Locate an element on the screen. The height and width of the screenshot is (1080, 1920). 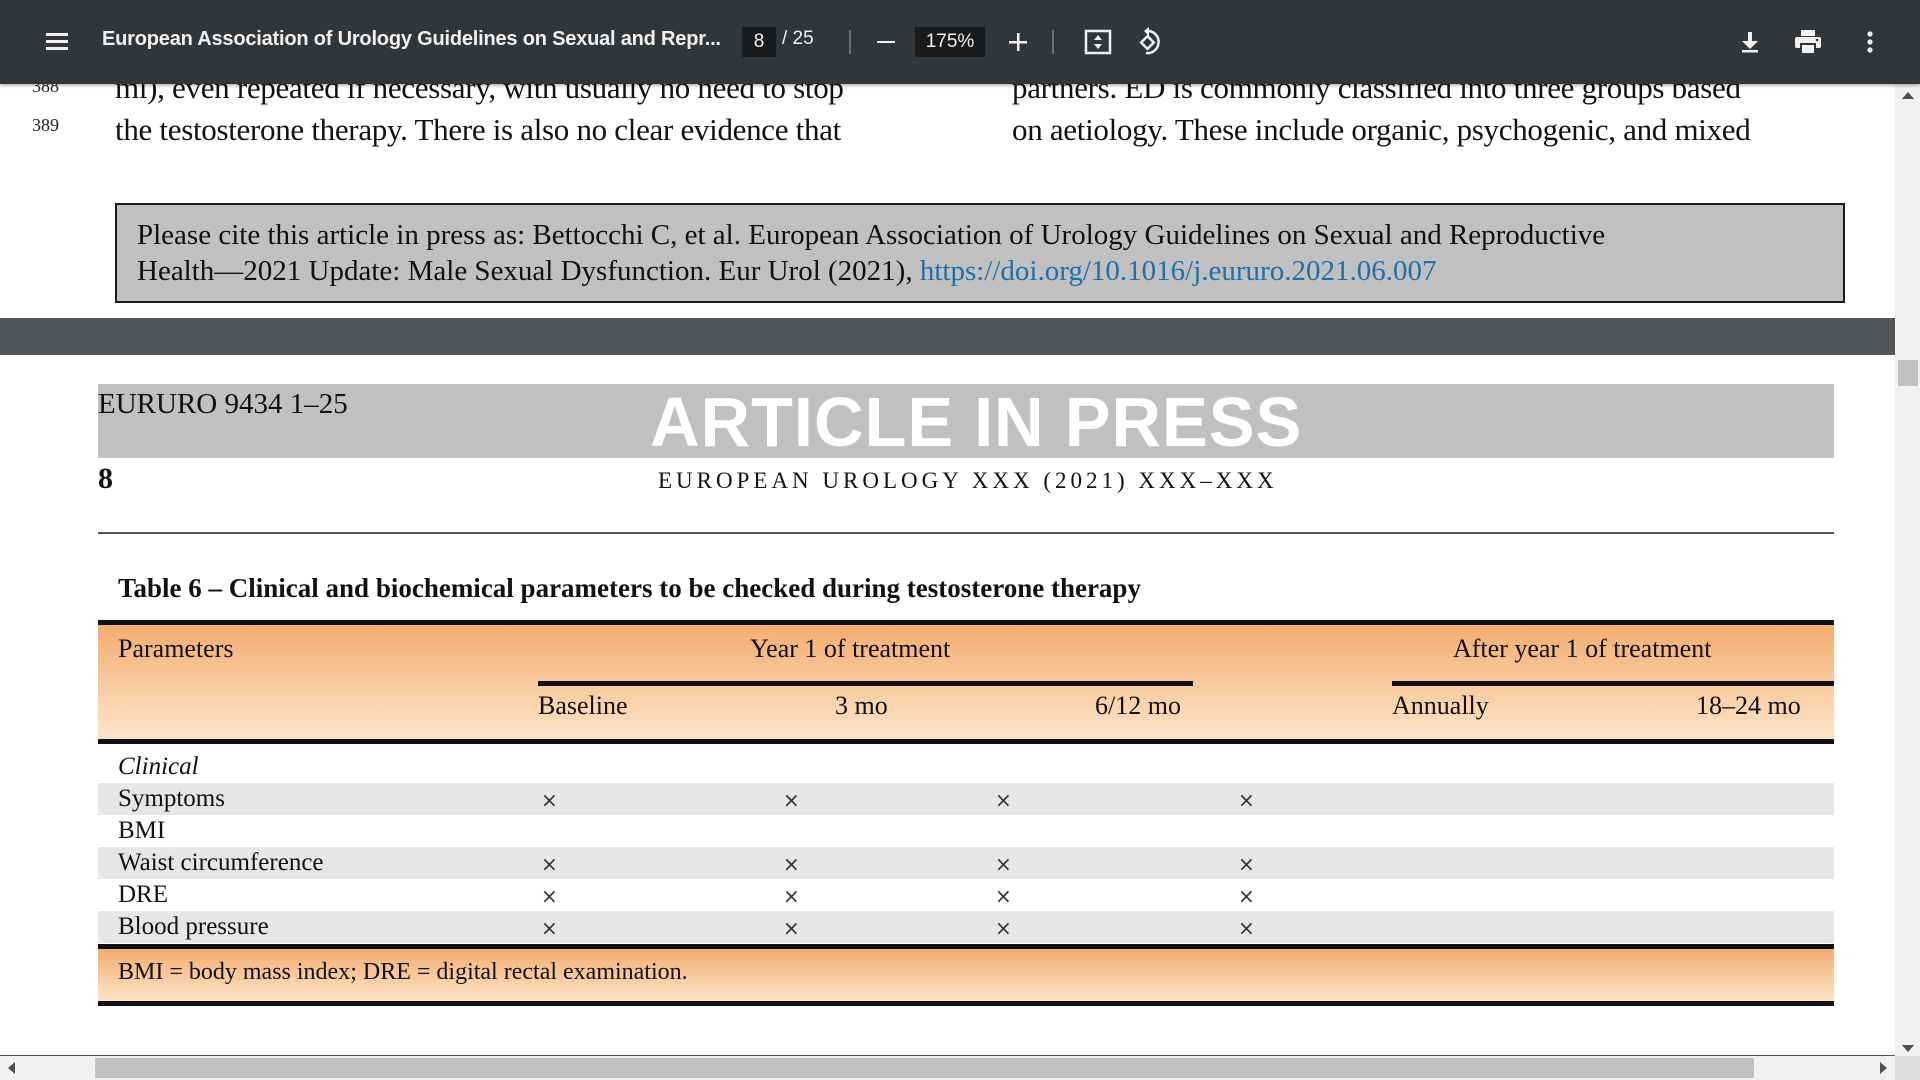
header-bottom-rule is located at coordinates (966, 741).